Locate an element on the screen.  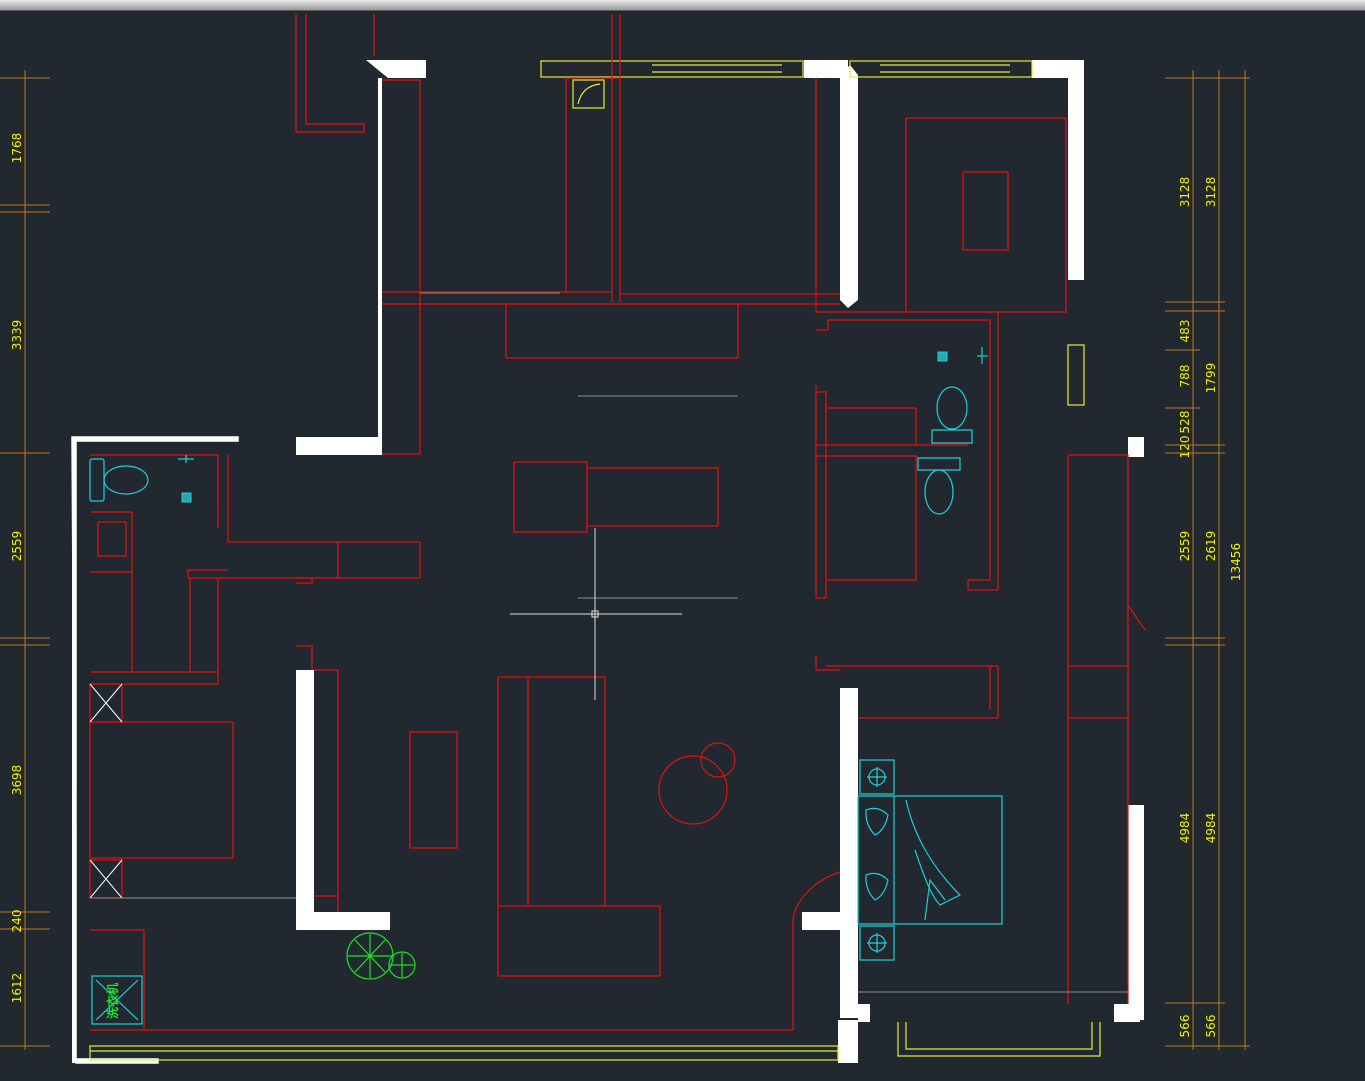
wall-bedroom-pier is located at coordinates (849, 853).